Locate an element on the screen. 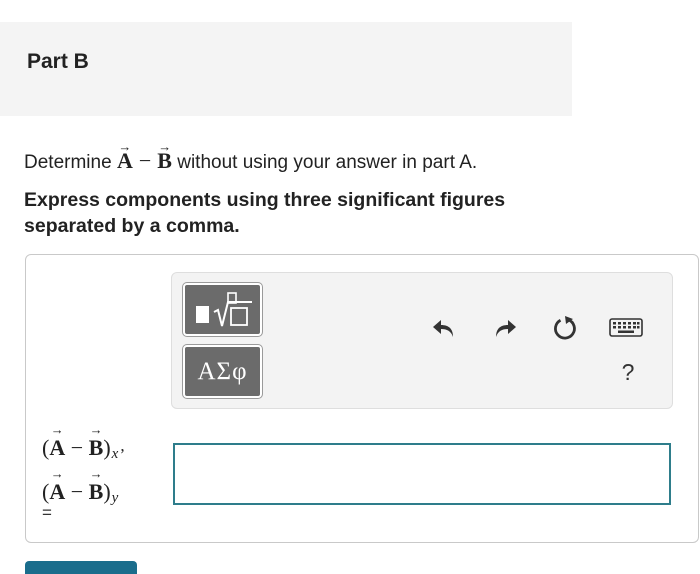  undo-icon is located at coordinates (443, 328).